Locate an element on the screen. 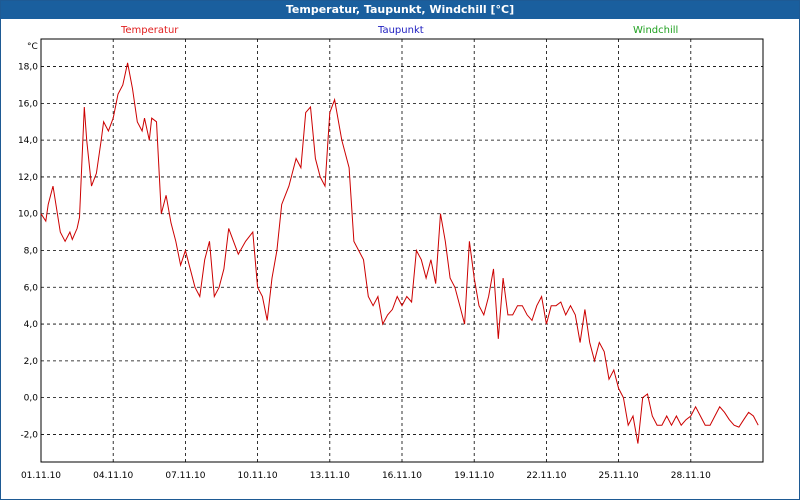 The height and width of the screenshot is (500, 800). x-tick-label: 22.11.10 is located at coordinates (546, 476).